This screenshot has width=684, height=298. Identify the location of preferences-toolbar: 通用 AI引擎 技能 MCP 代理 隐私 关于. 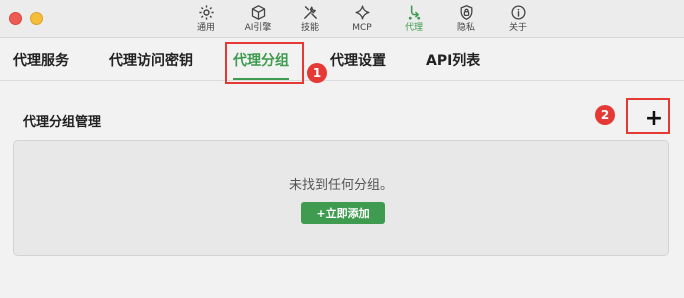
(362, 20).